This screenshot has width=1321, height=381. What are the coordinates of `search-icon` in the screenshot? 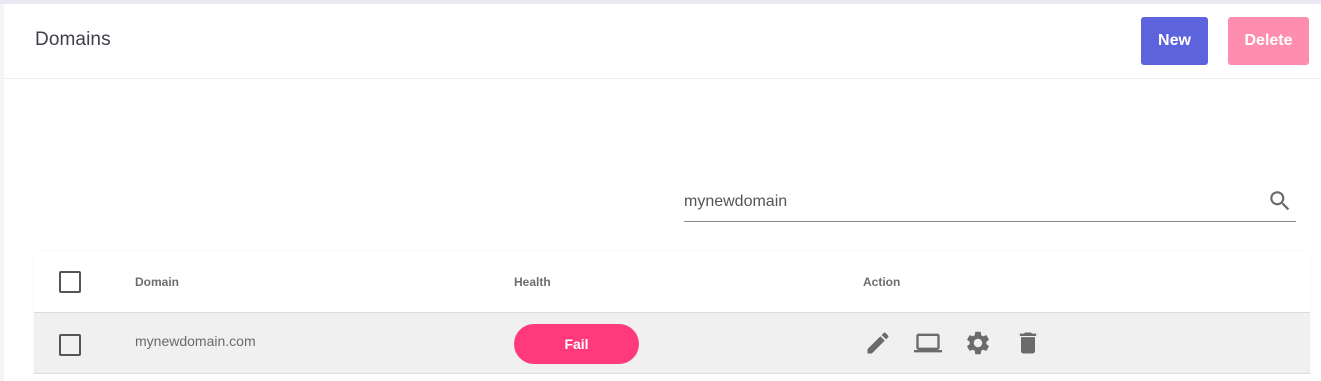 It's located at (1280, 201).